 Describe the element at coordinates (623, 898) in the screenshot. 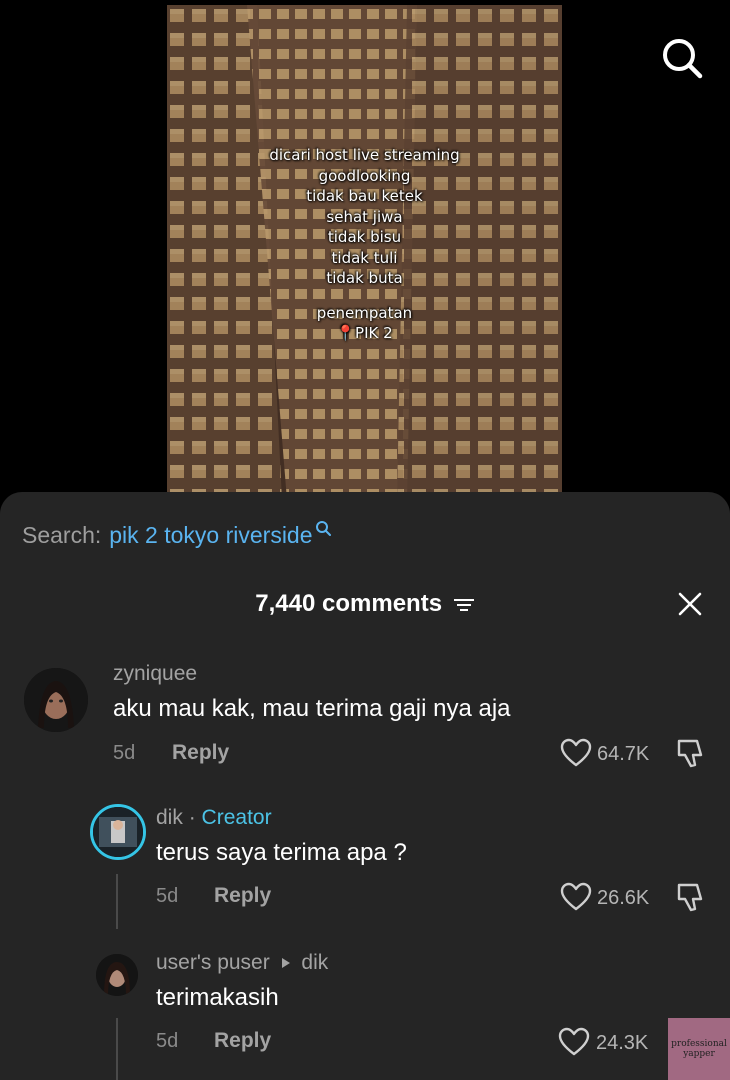

I see `like-count: 26.6K` at that location.